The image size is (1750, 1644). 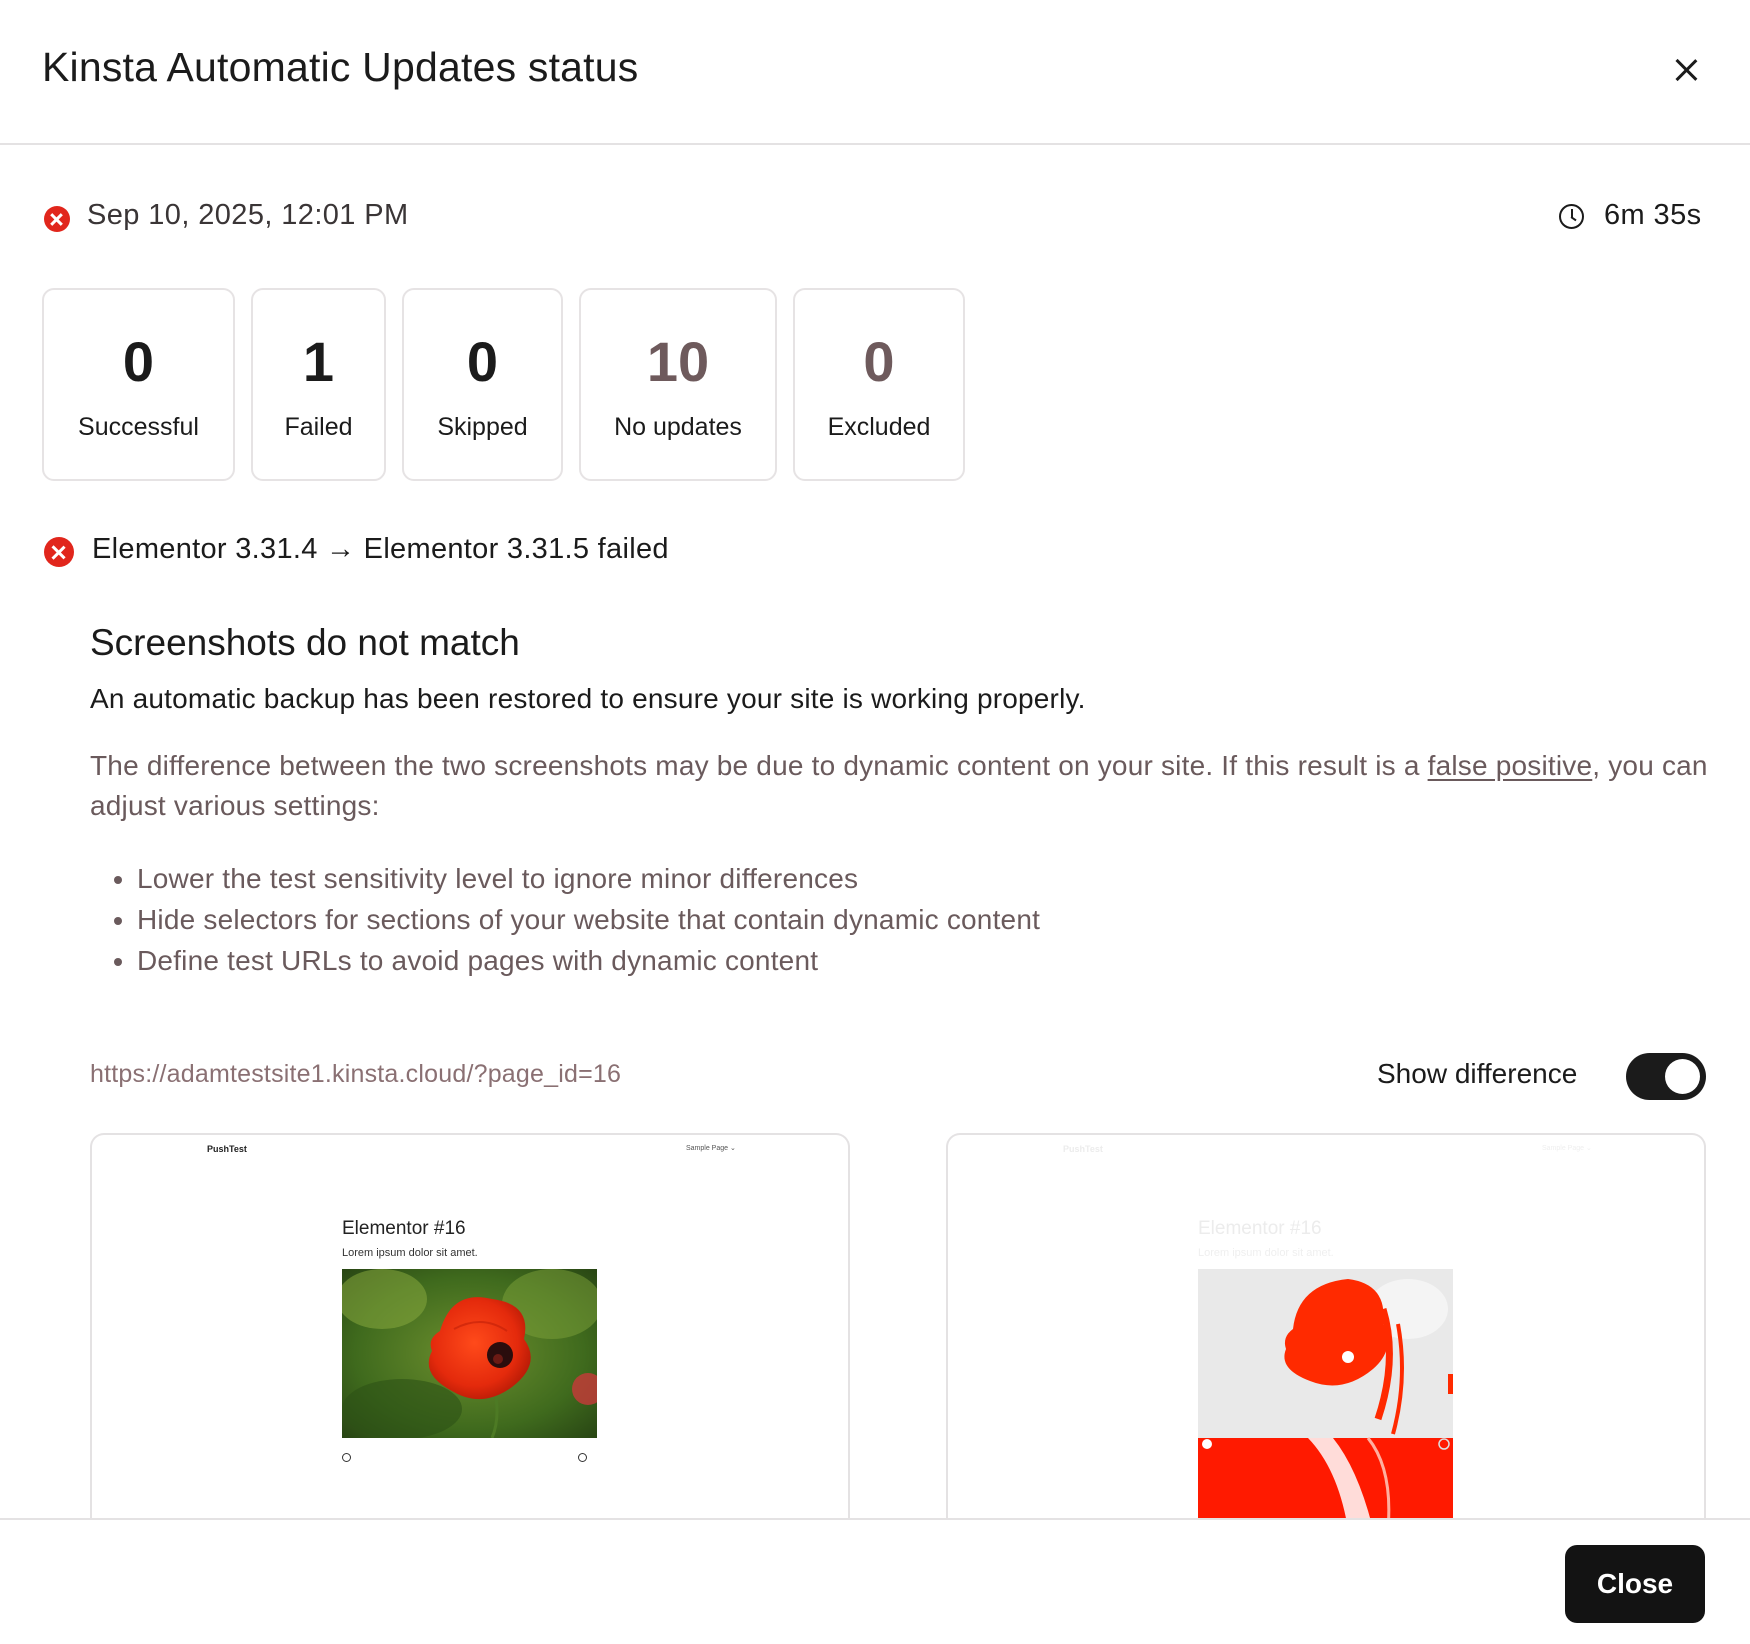 I want to click on run-duration: 6m 35s, so click(x=1653, y=215).